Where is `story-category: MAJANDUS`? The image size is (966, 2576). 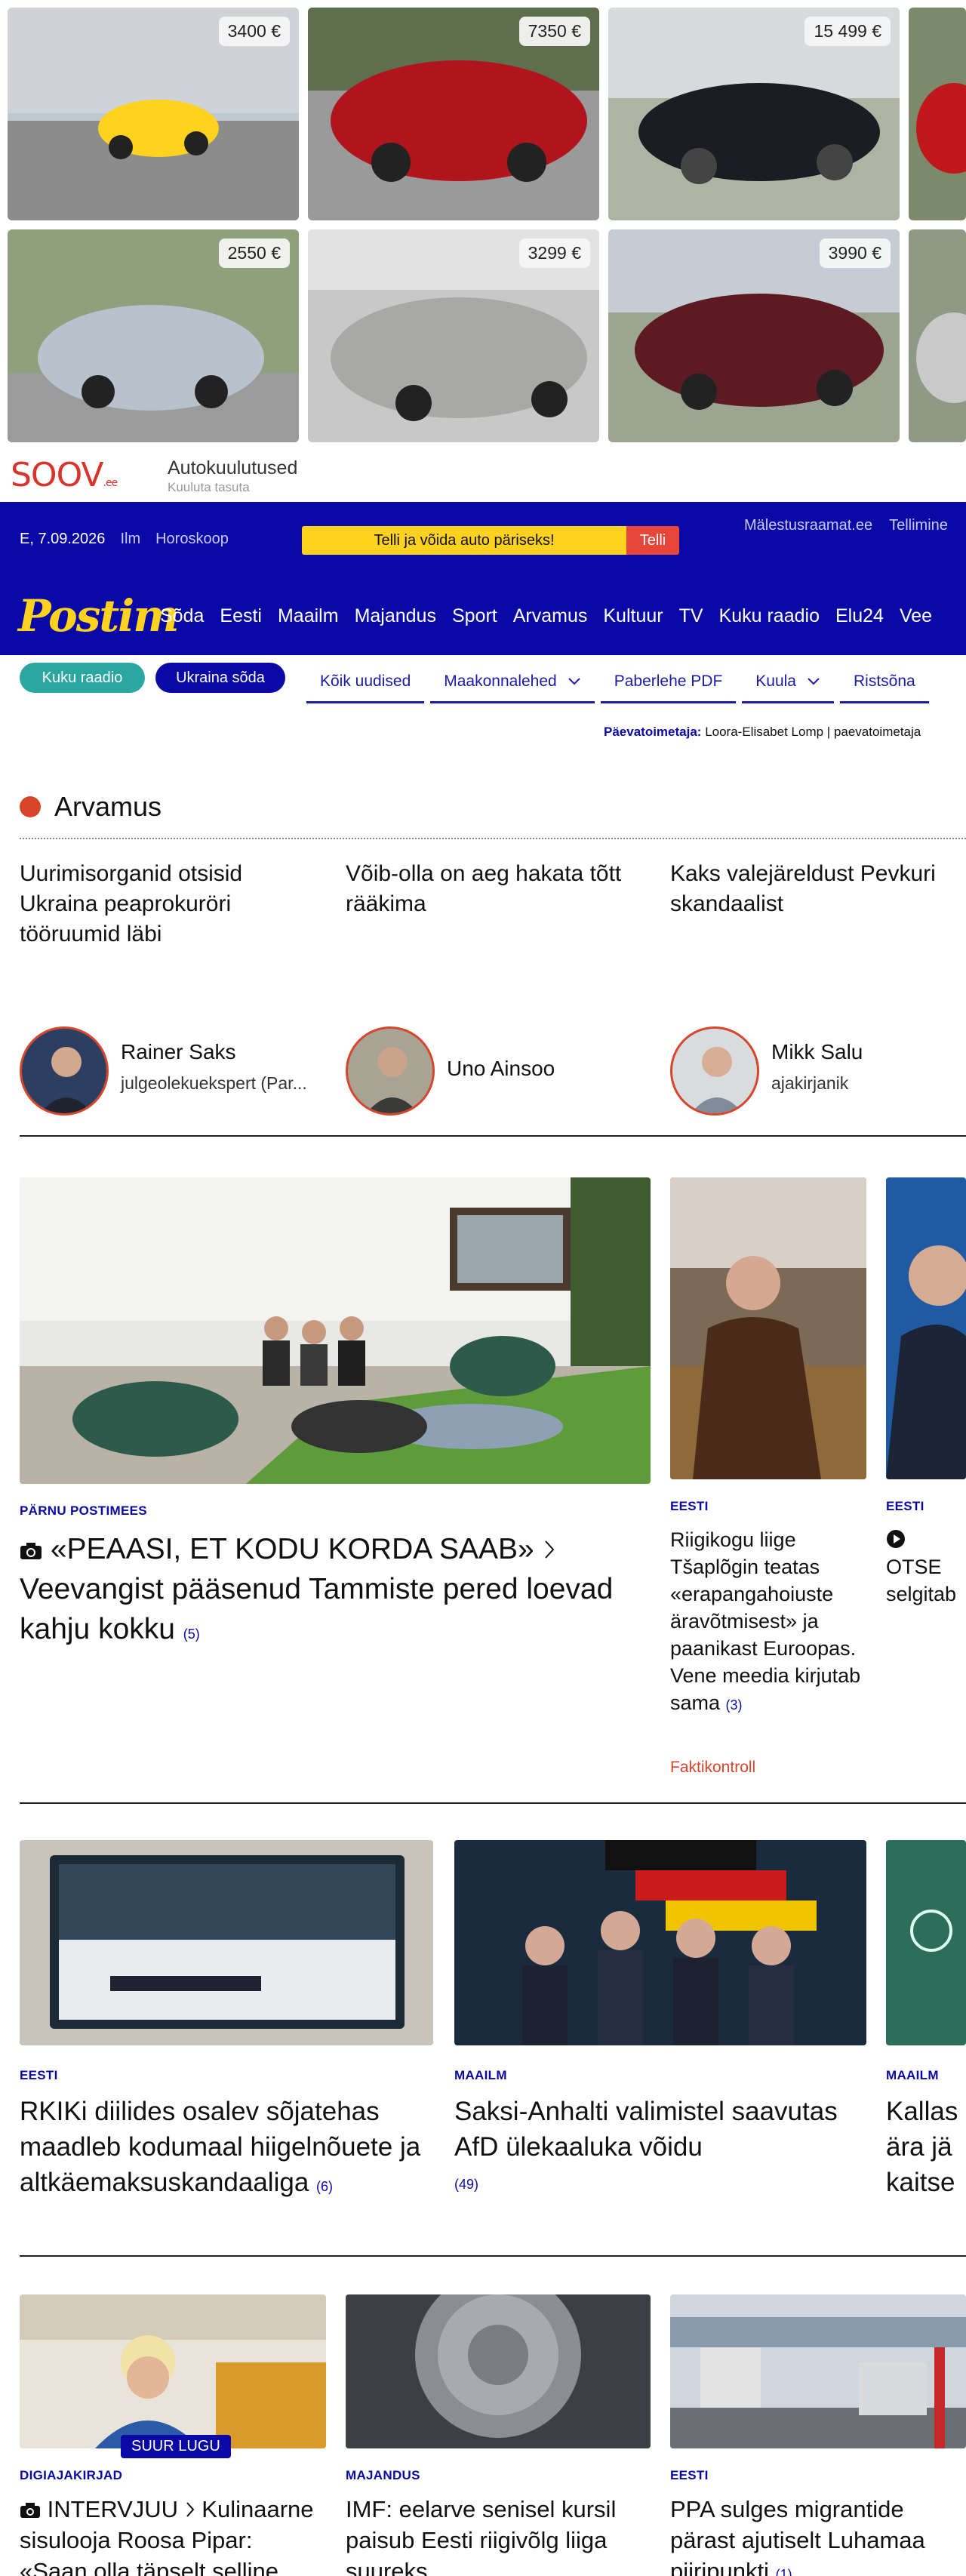 story-category: MAJANDUS is located at coordinates (383, 2475).